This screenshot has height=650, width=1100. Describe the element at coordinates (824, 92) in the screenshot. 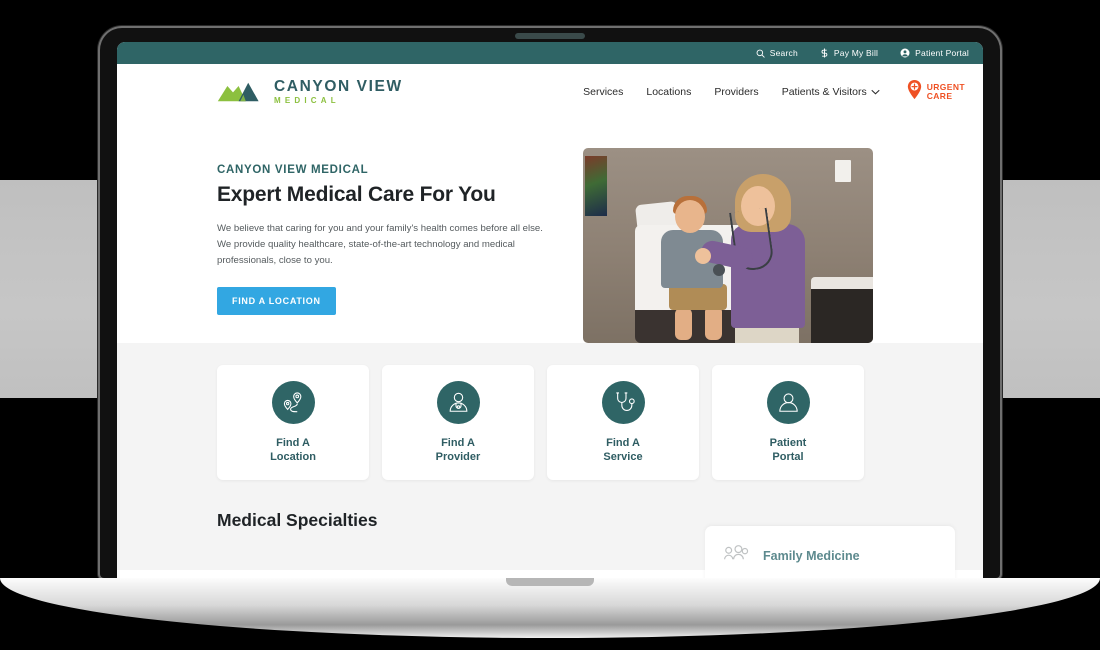

I see `nav-label: Patients & Visitors` at that location.